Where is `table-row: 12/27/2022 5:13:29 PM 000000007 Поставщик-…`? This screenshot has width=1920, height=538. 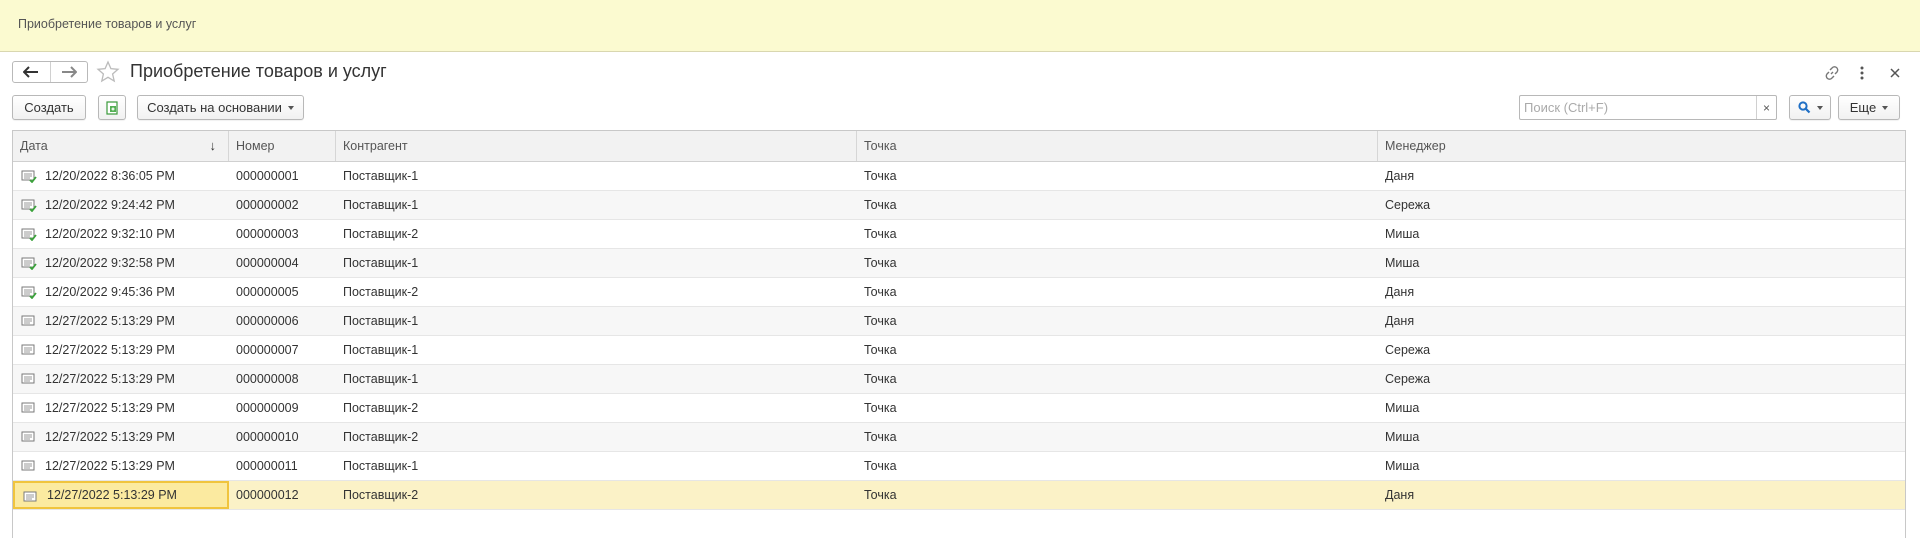
table-row: 12/27/2022 5:13:29 PM 000000007 Поставщик-… is located at coordinates (959, 350).